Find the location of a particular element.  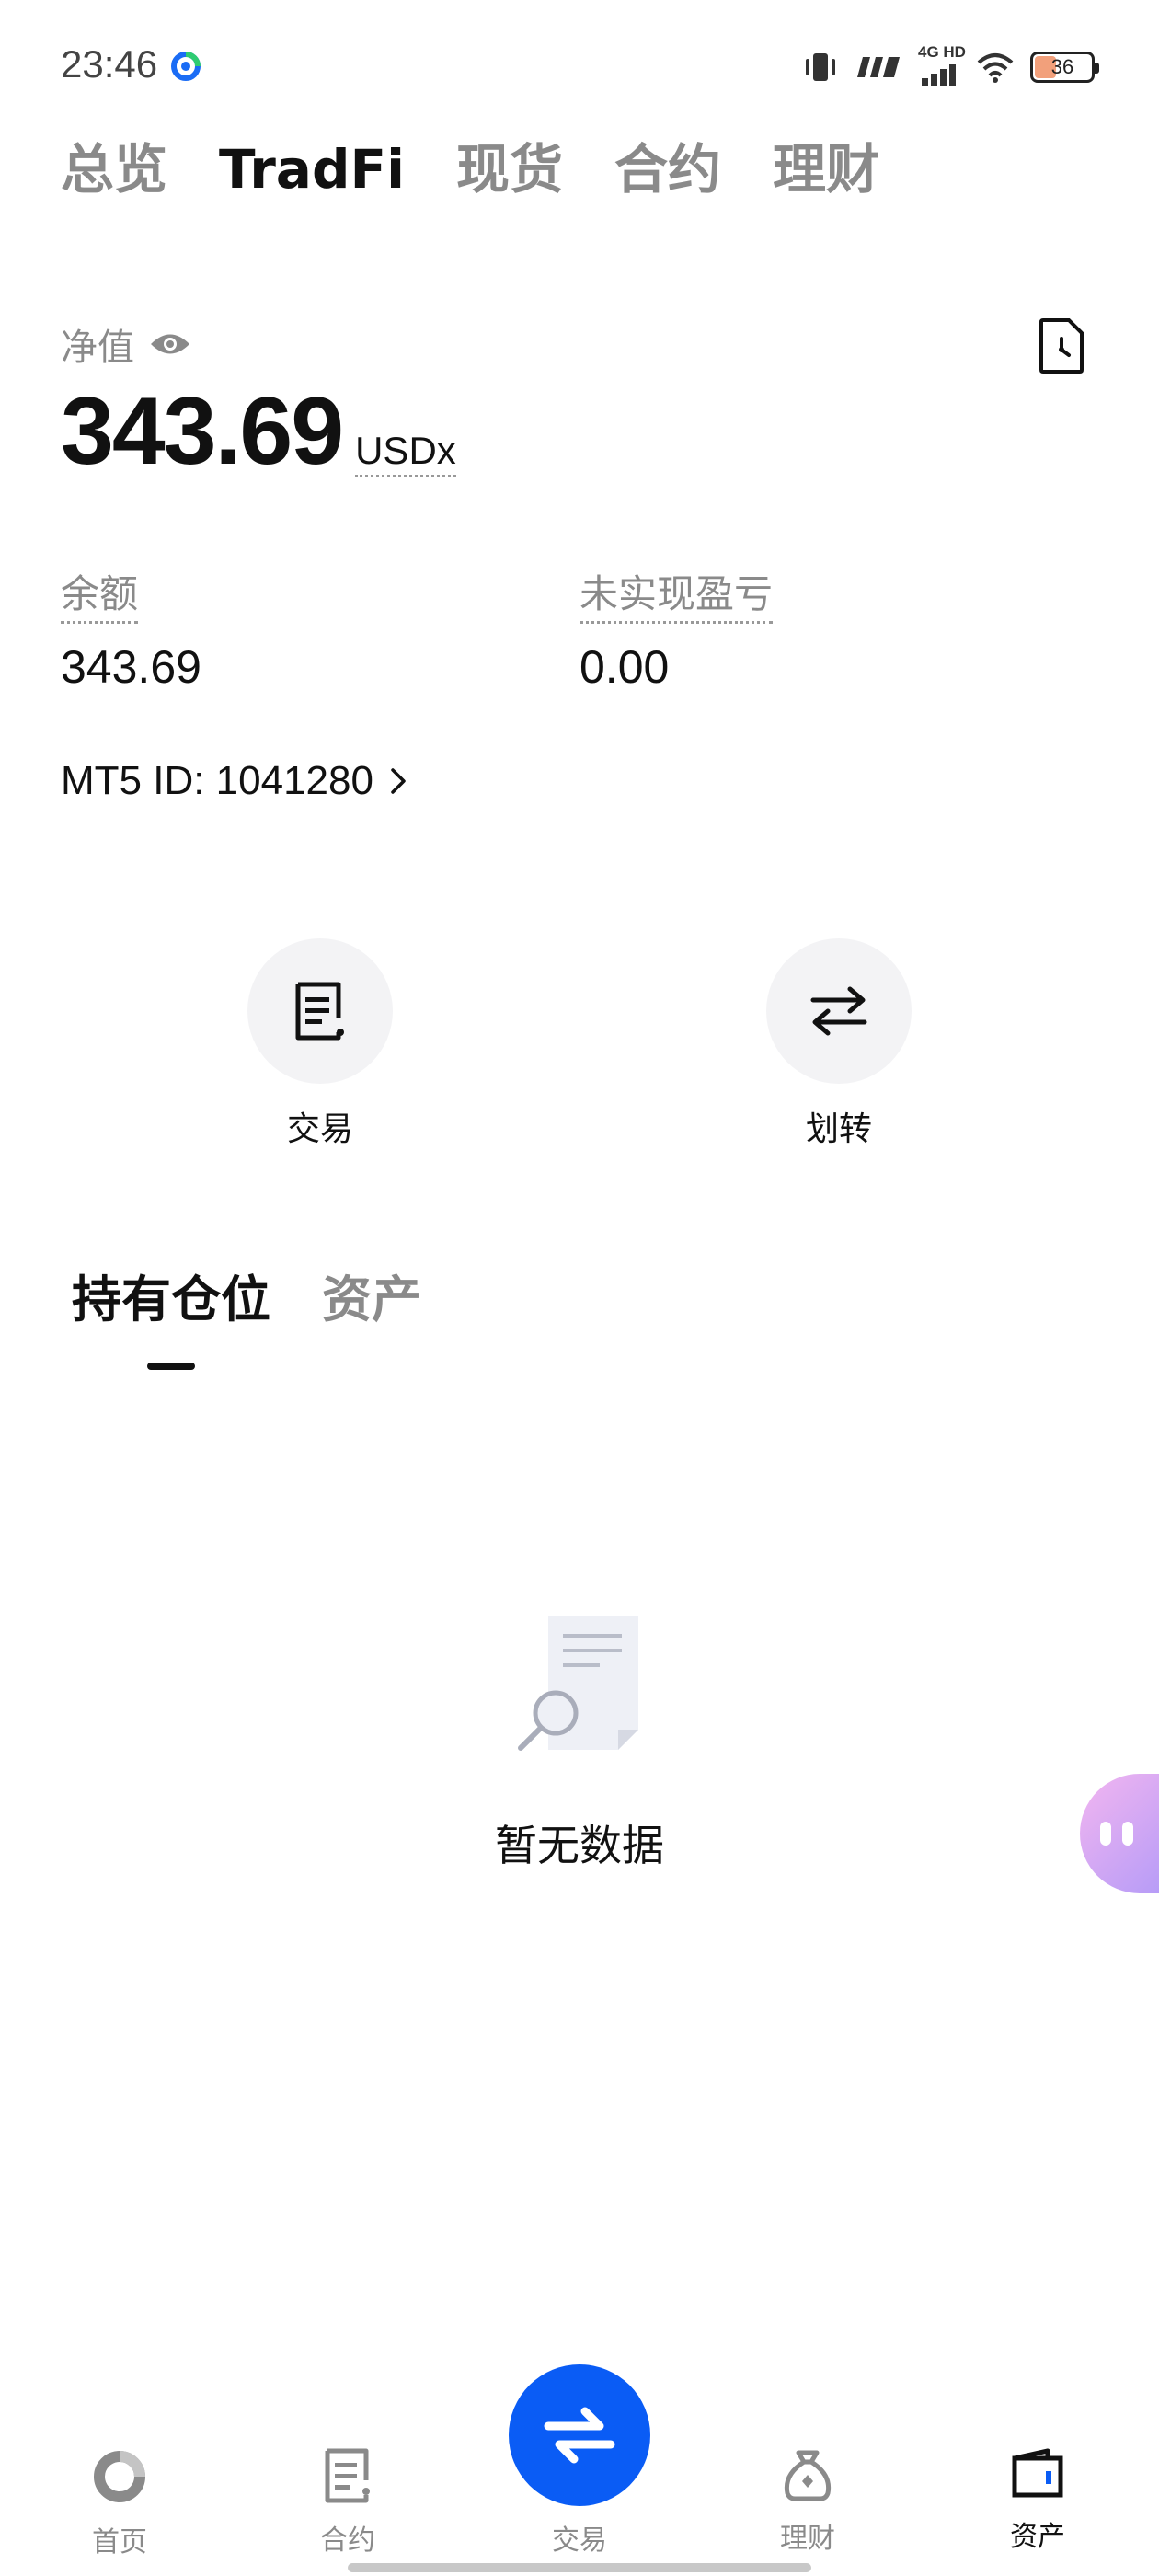

battery-icon: 36 is located at coordinates (1064, 67).